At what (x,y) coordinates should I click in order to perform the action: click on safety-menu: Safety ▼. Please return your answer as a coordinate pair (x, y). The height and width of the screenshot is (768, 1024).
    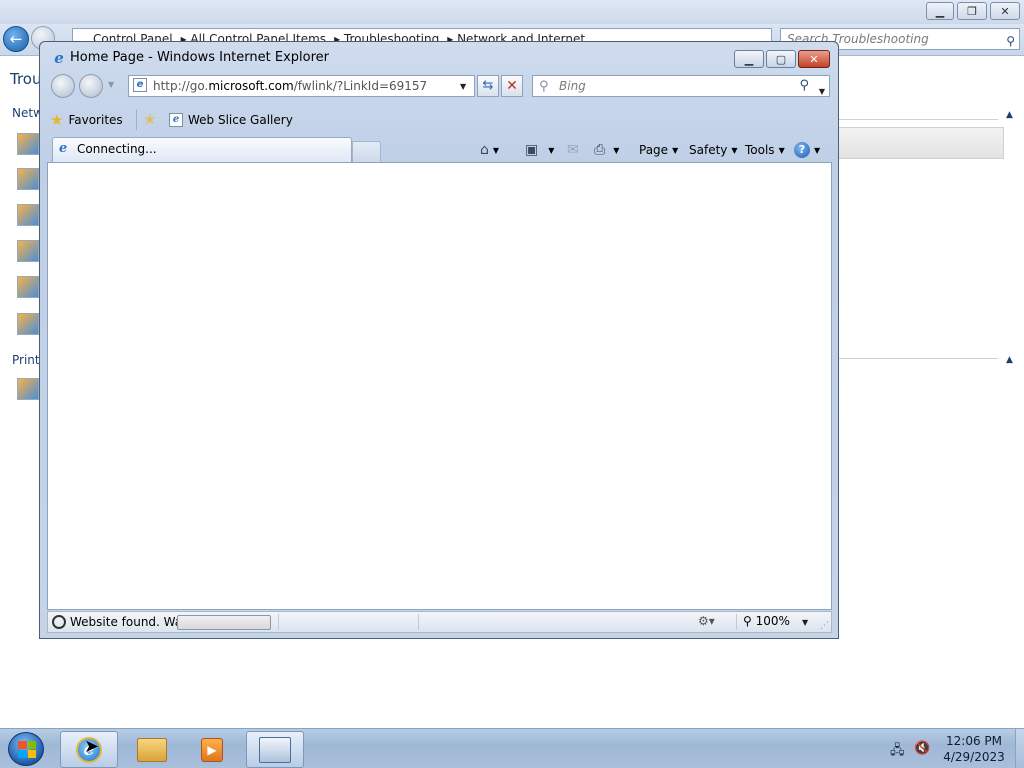
    Looking at the image, I should click on (713, 150).